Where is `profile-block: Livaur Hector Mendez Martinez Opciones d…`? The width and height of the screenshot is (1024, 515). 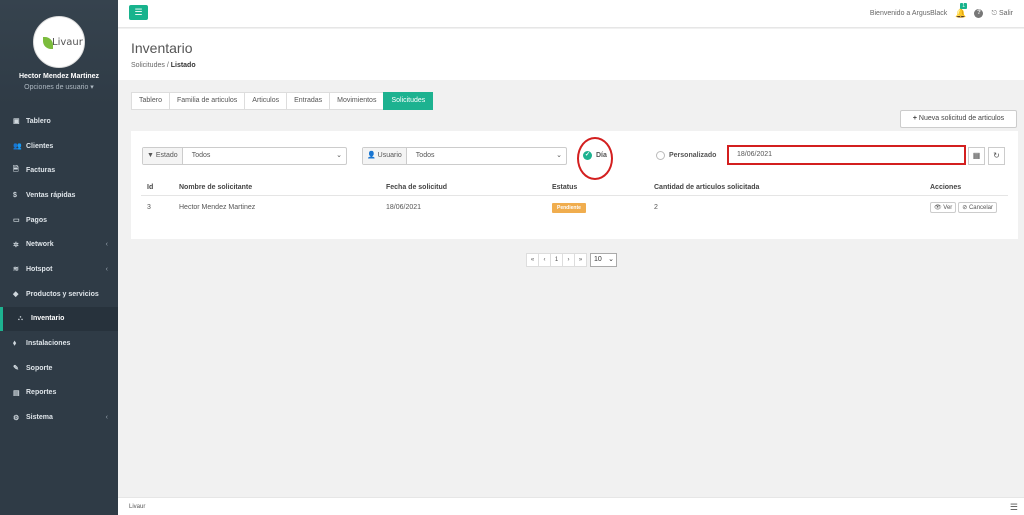
profile-block: Livaur Hector Mendez Martinez Opciones d… is located at coordinates (59, 53).